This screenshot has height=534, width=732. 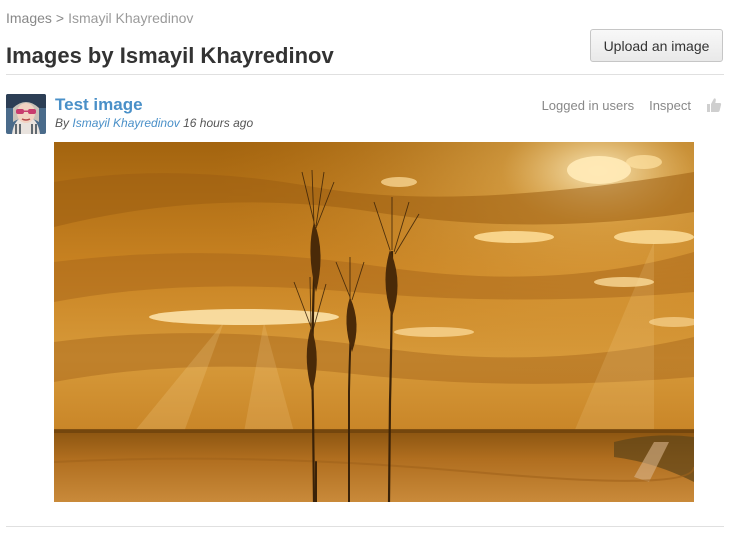 What do you see at coordinates (62, 123) in the screenshot?
I see `post-meta-by: By` at bounding box center [62, 123].